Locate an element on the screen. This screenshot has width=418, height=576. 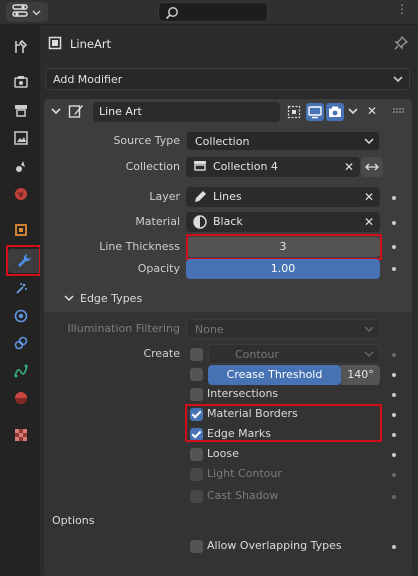
modifier-header: Line Art ✕ is located at coordinates (228, 112).